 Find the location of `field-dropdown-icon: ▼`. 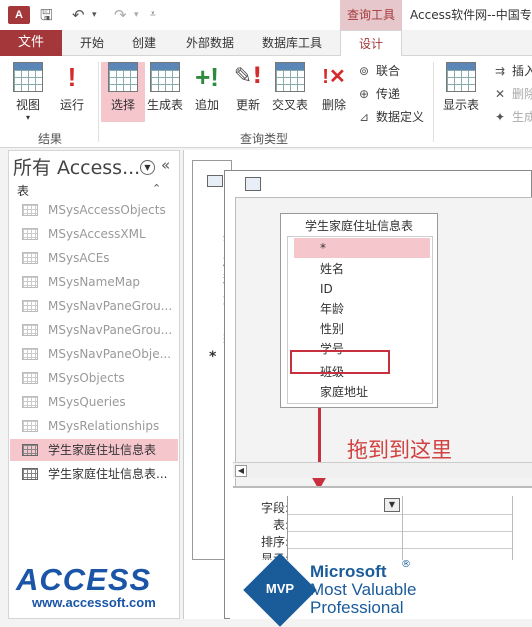

field-dropdown-icon: ▼ is located at coordinates (392, 505).